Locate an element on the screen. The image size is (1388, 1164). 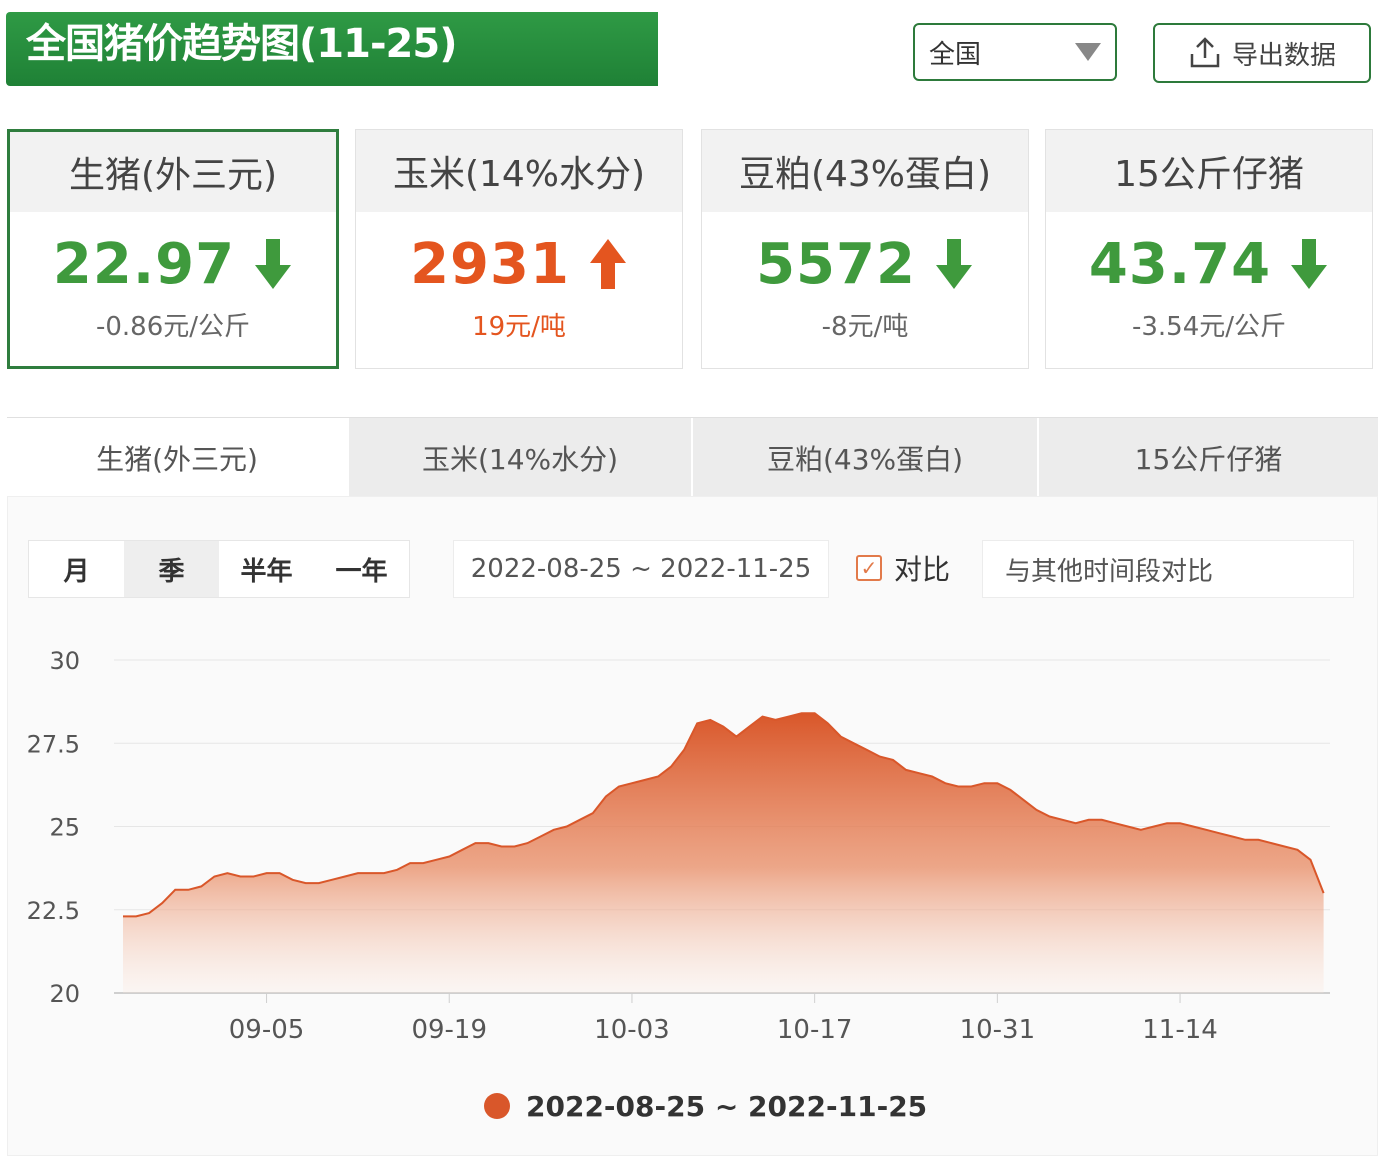
x-tick-label: 09-19 is located at coordinates (449, 1030).